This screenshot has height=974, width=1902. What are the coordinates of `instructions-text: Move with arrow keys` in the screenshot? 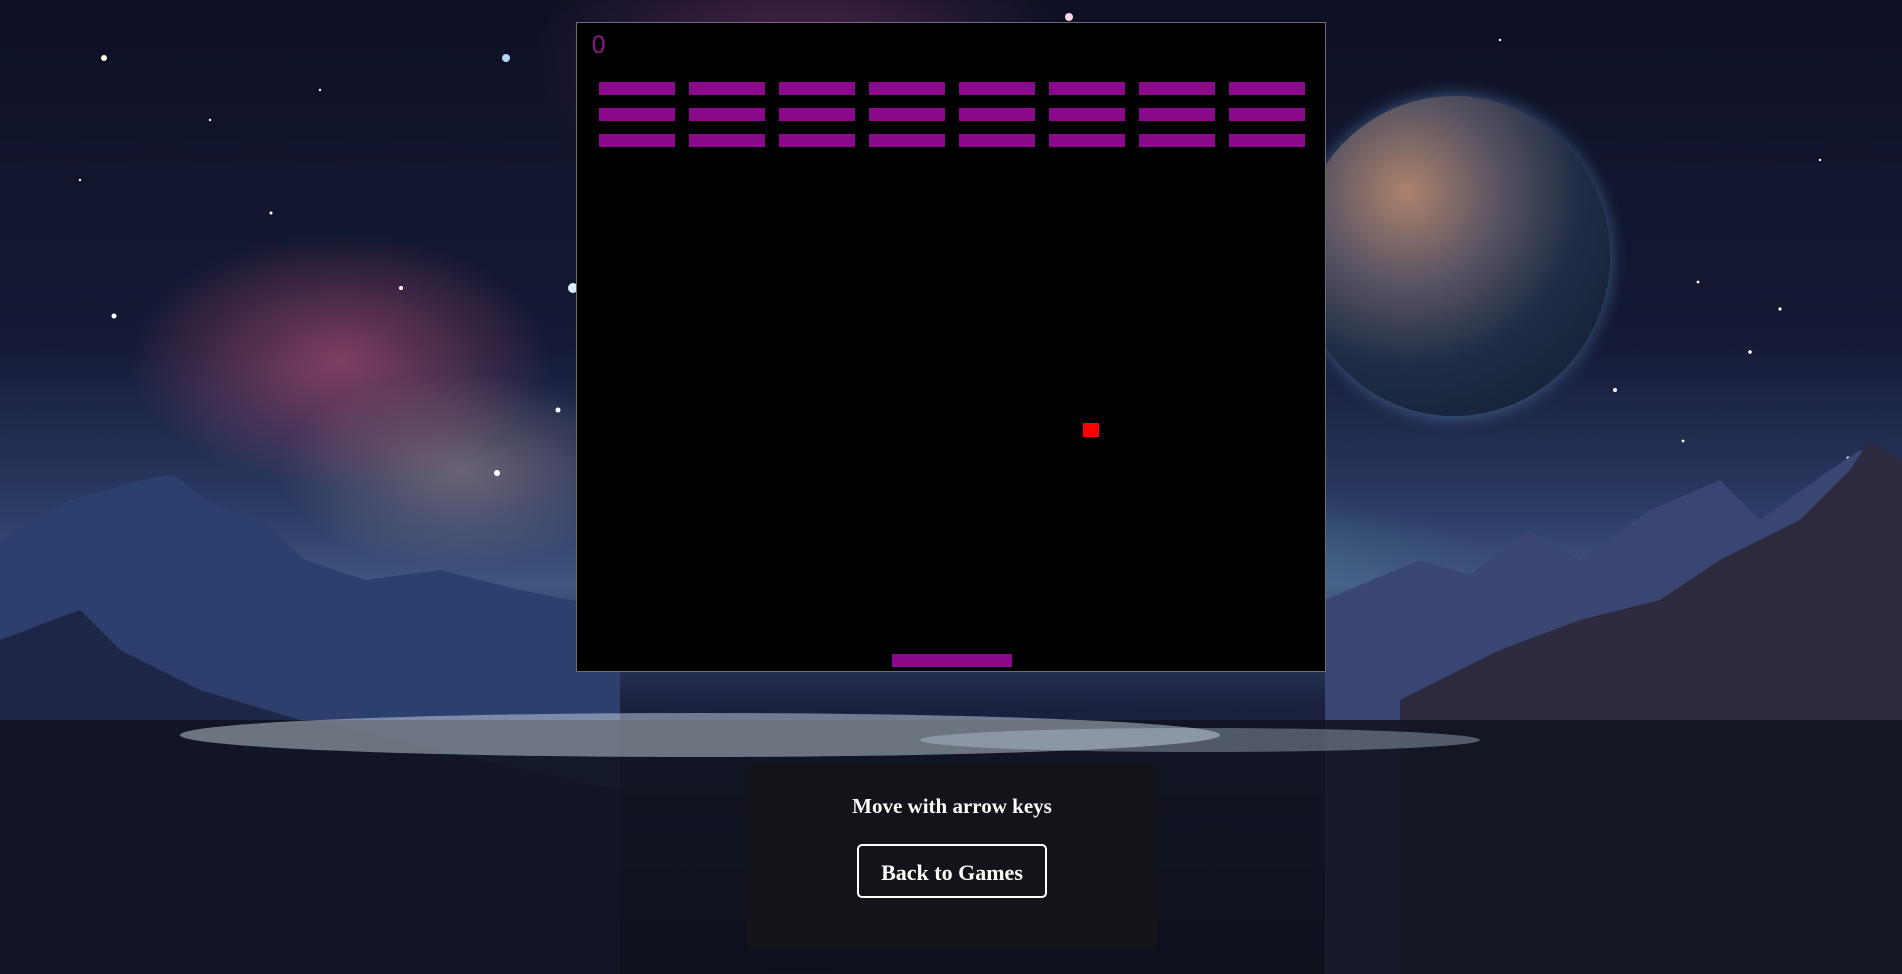 It's located at (952, 806).